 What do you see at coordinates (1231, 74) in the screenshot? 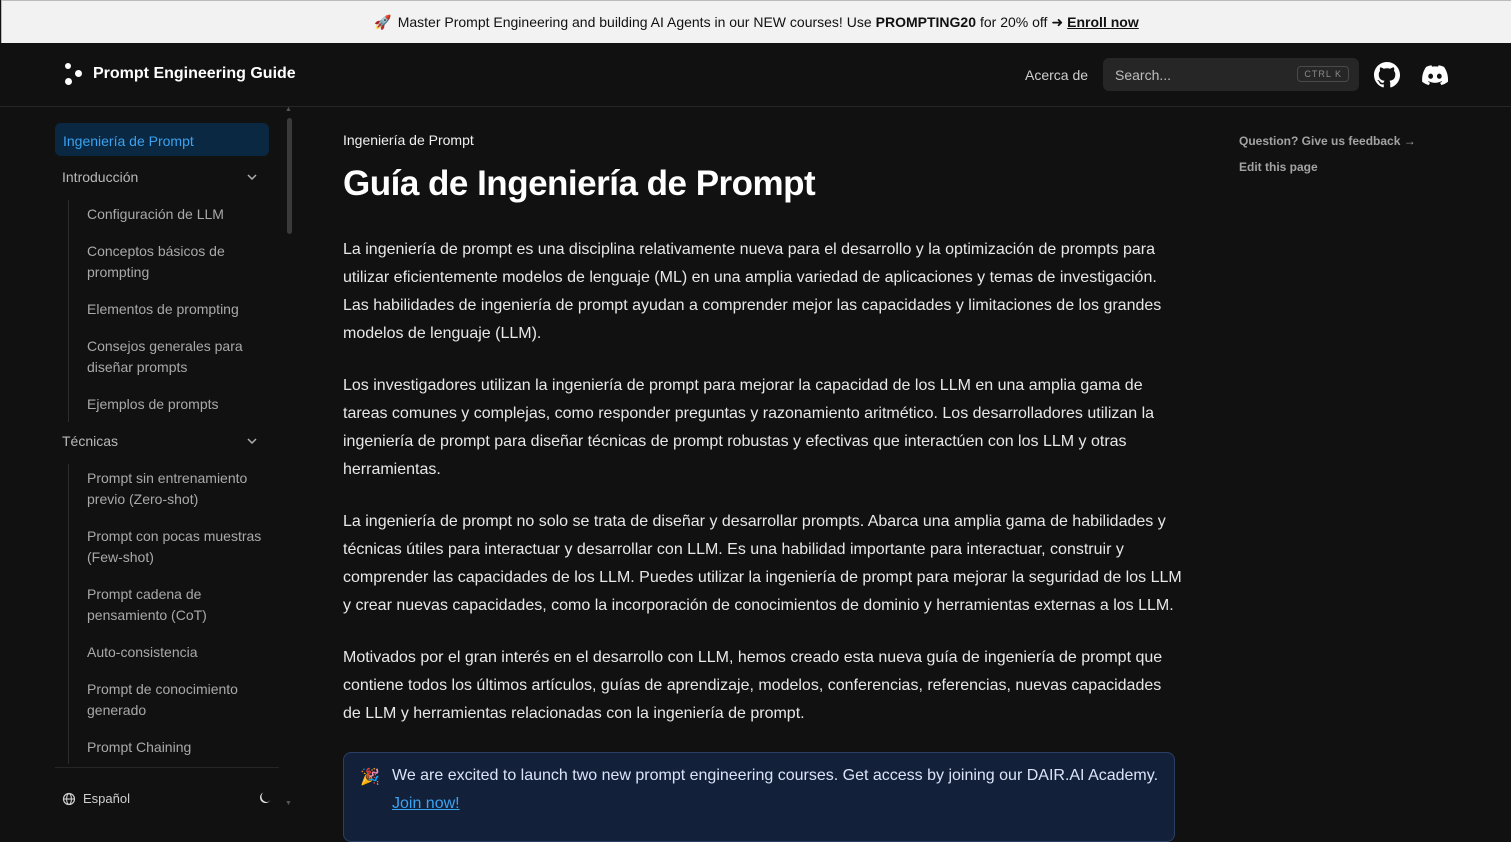
I see `search-input: Search... CTRL K` at bounding box center [1231, 74].